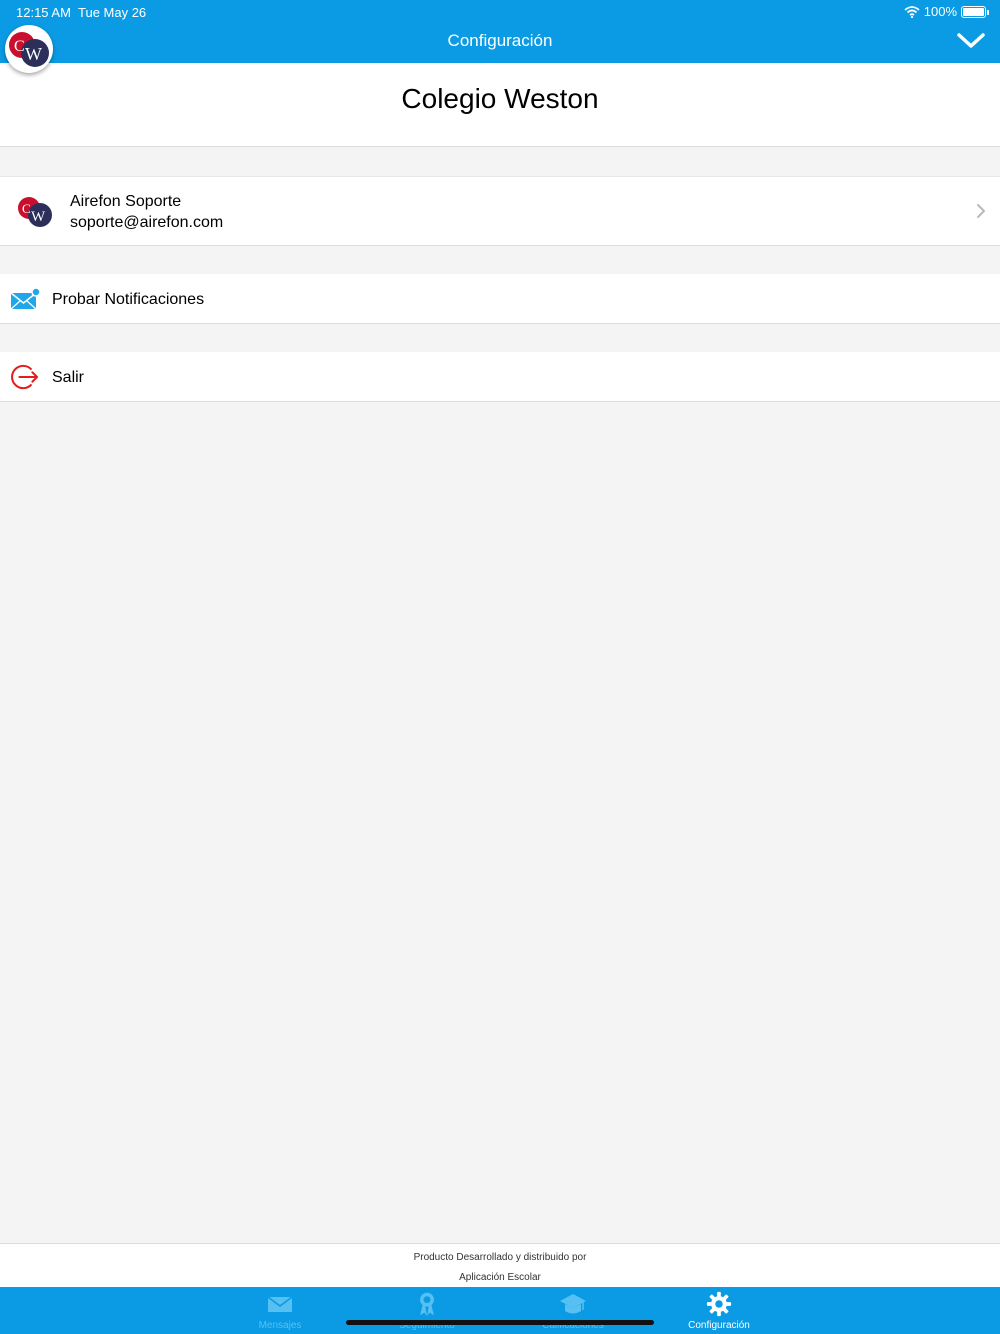 The width and height of the screenshot is (1000, 1334). I want to click on user-name: Airefon Soporte, so click(126, 201).